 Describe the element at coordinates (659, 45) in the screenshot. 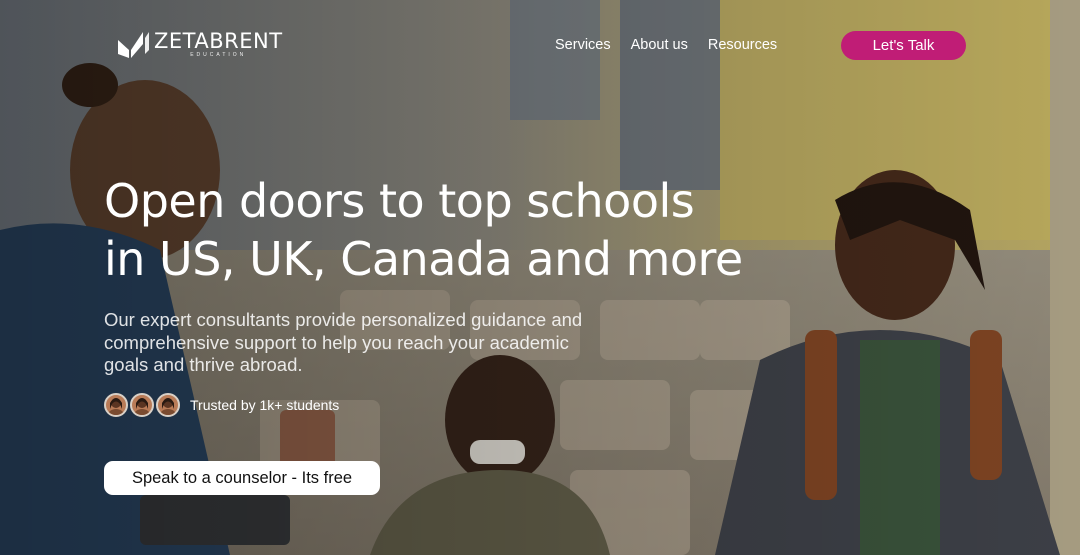

I see `nav-link-about-us: About us` at that location.